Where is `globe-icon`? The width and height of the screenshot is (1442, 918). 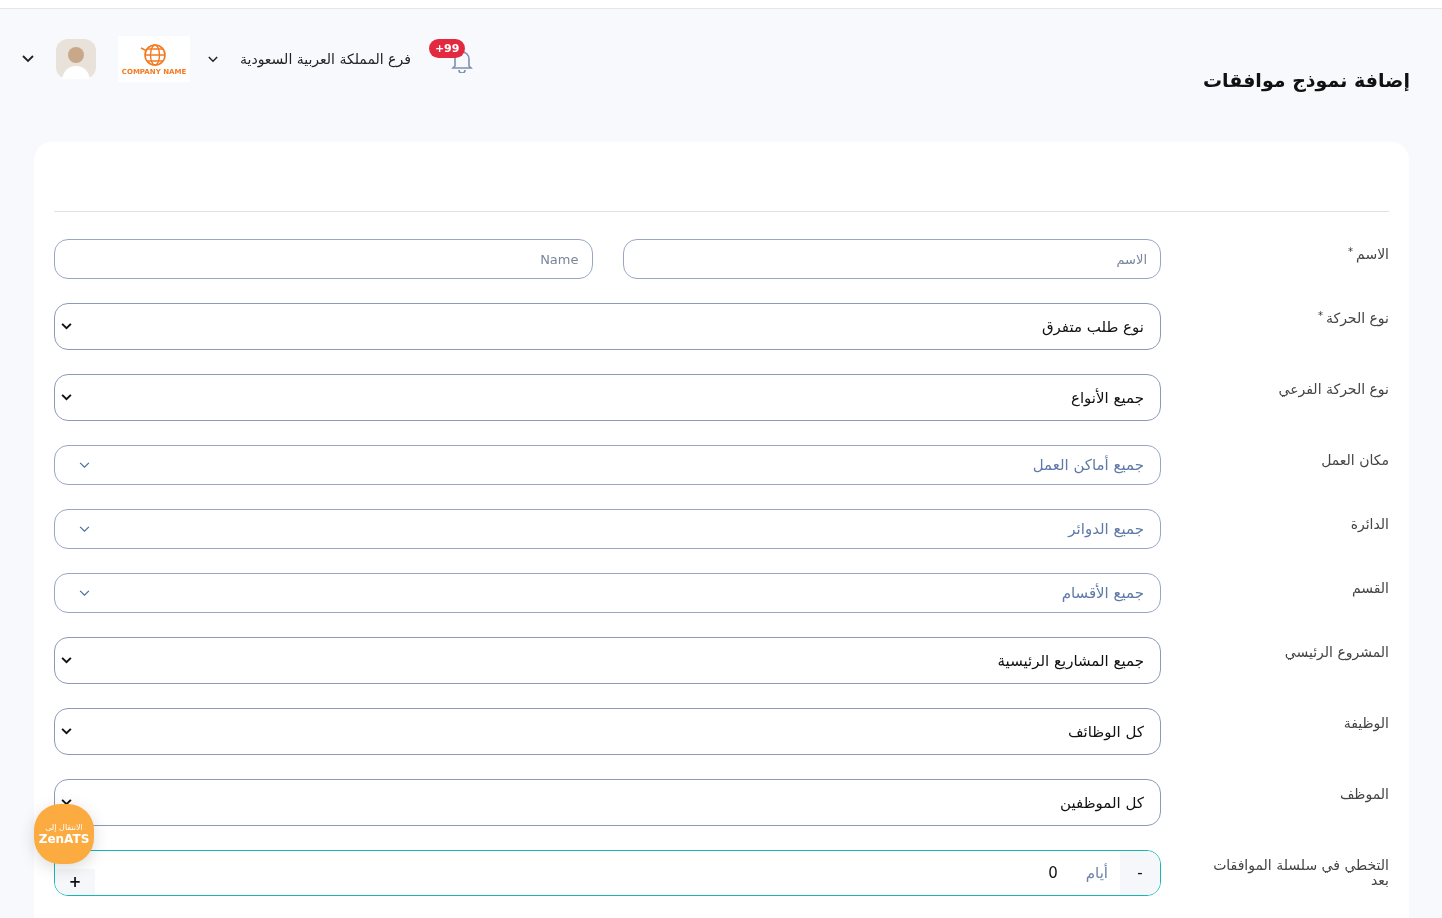 globe-icon is located at coordinates (154, 55).